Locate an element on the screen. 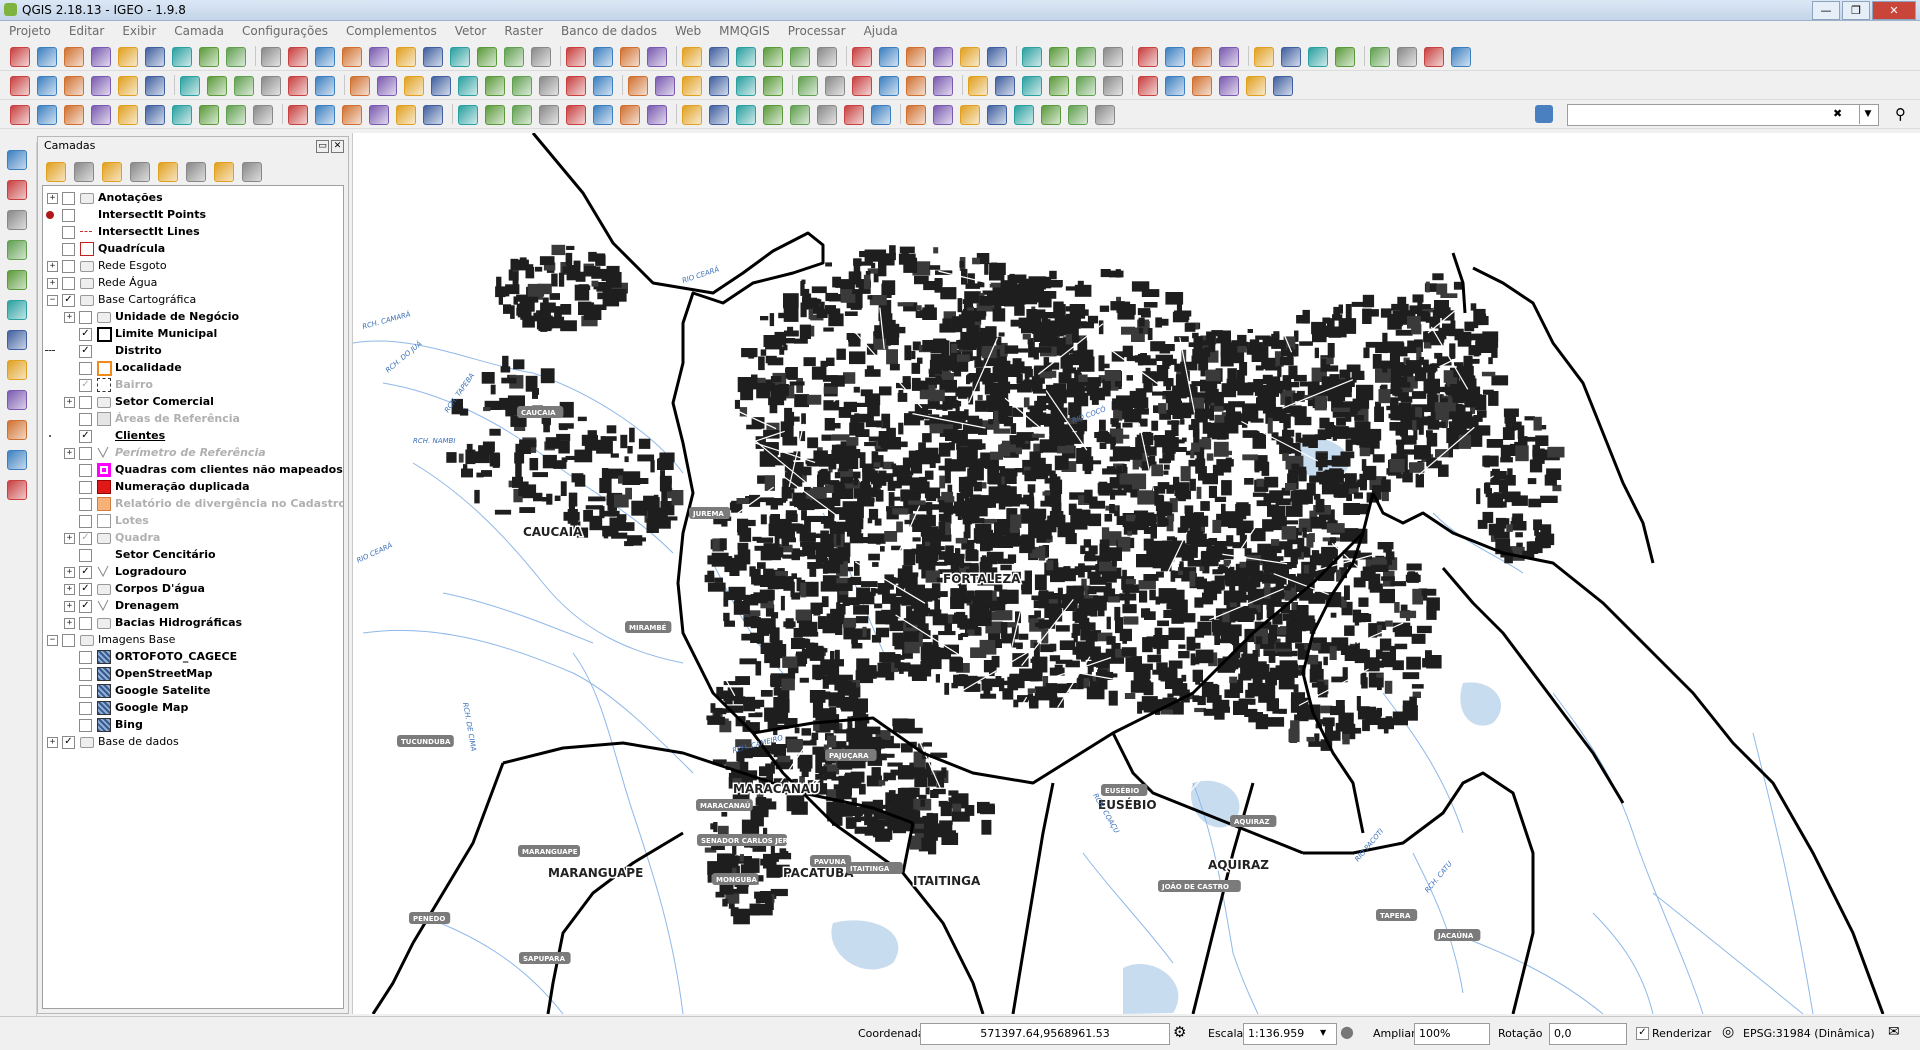  tool-20-icon is located at coordinates (549, 86).